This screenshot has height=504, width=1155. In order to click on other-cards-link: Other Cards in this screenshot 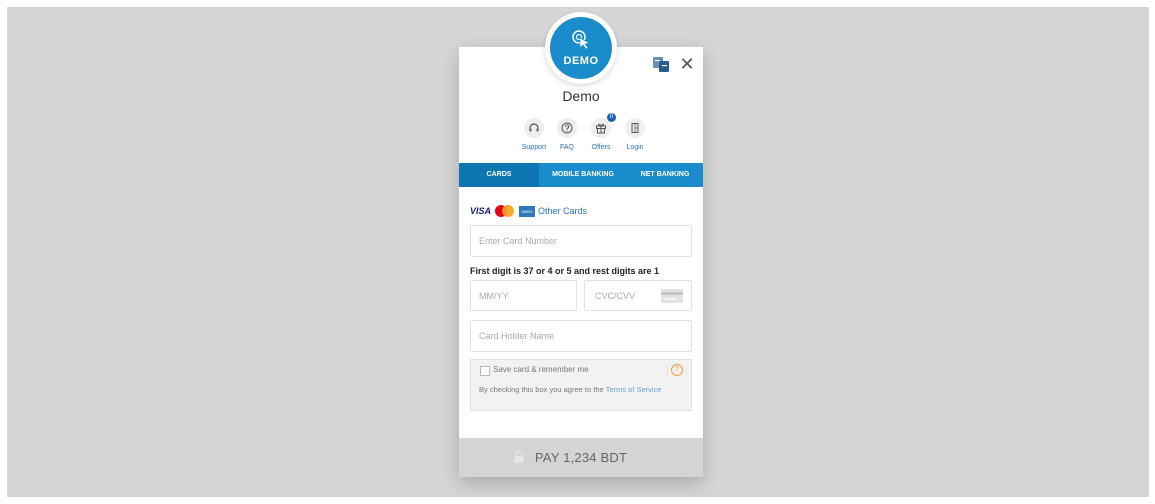, I will do `click(562, 211)`.